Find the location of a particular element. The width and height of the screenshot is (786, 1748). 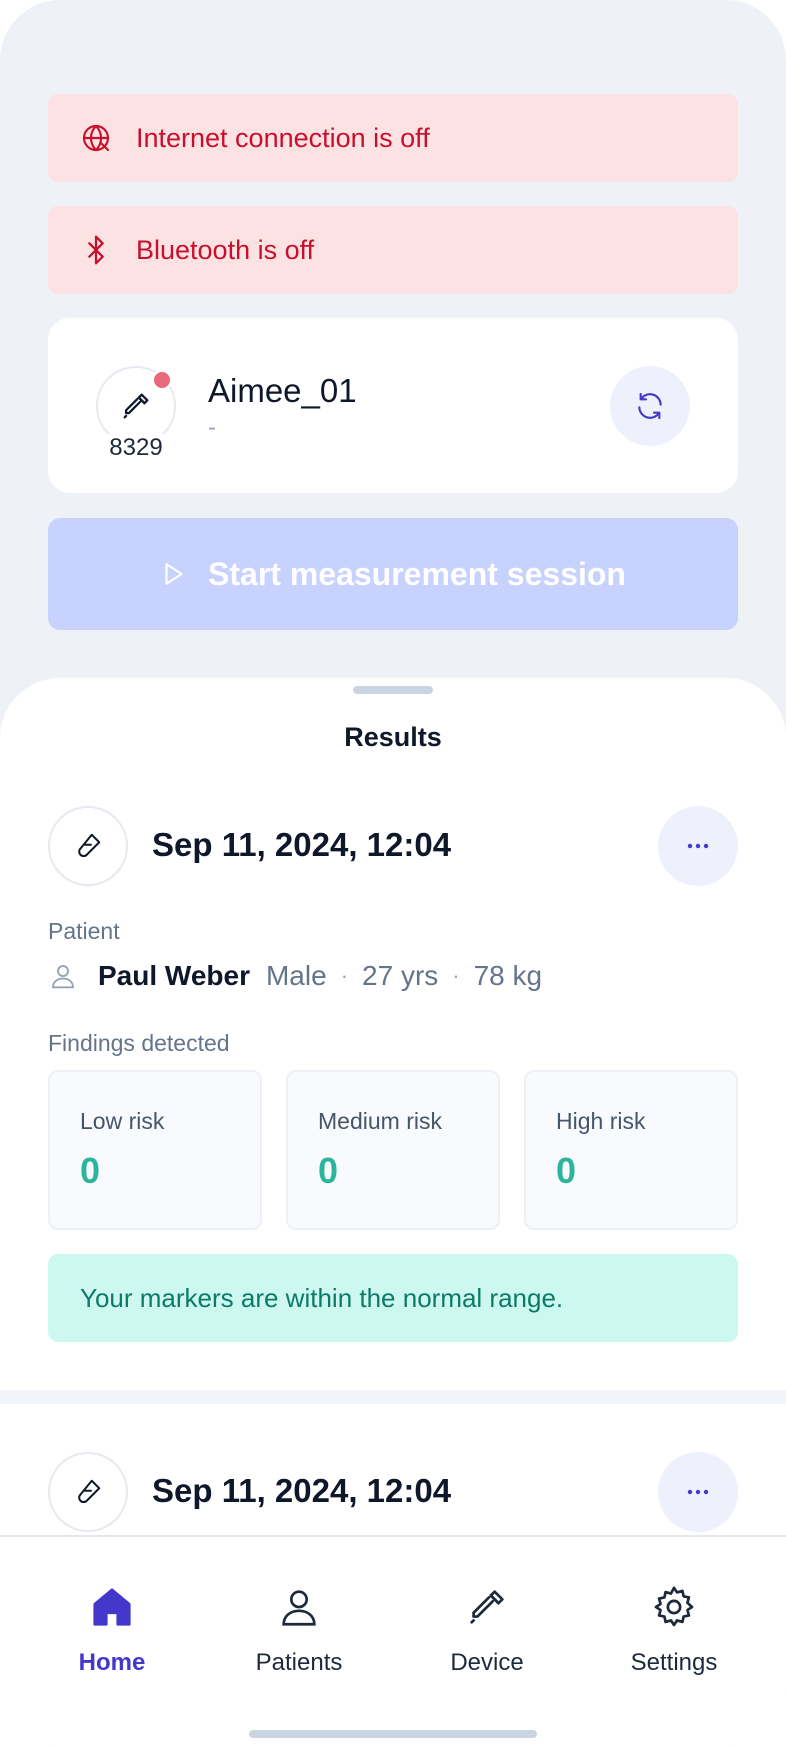

device-code: 8329 is located at coordinates (136, 448).